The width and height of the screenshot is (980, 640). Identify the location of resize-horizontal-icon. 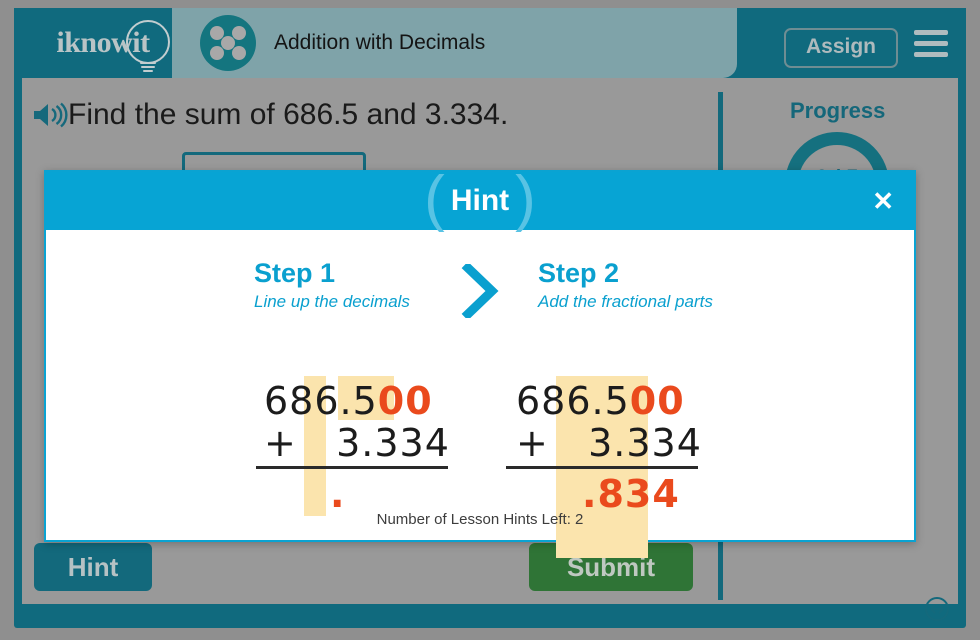
(937, 609).